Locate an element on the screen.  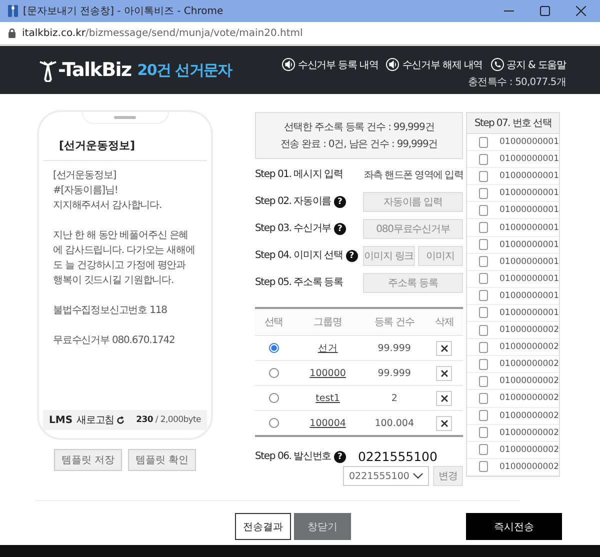
message-subject: [선거운동정보] is located at coordinates (125, 142).